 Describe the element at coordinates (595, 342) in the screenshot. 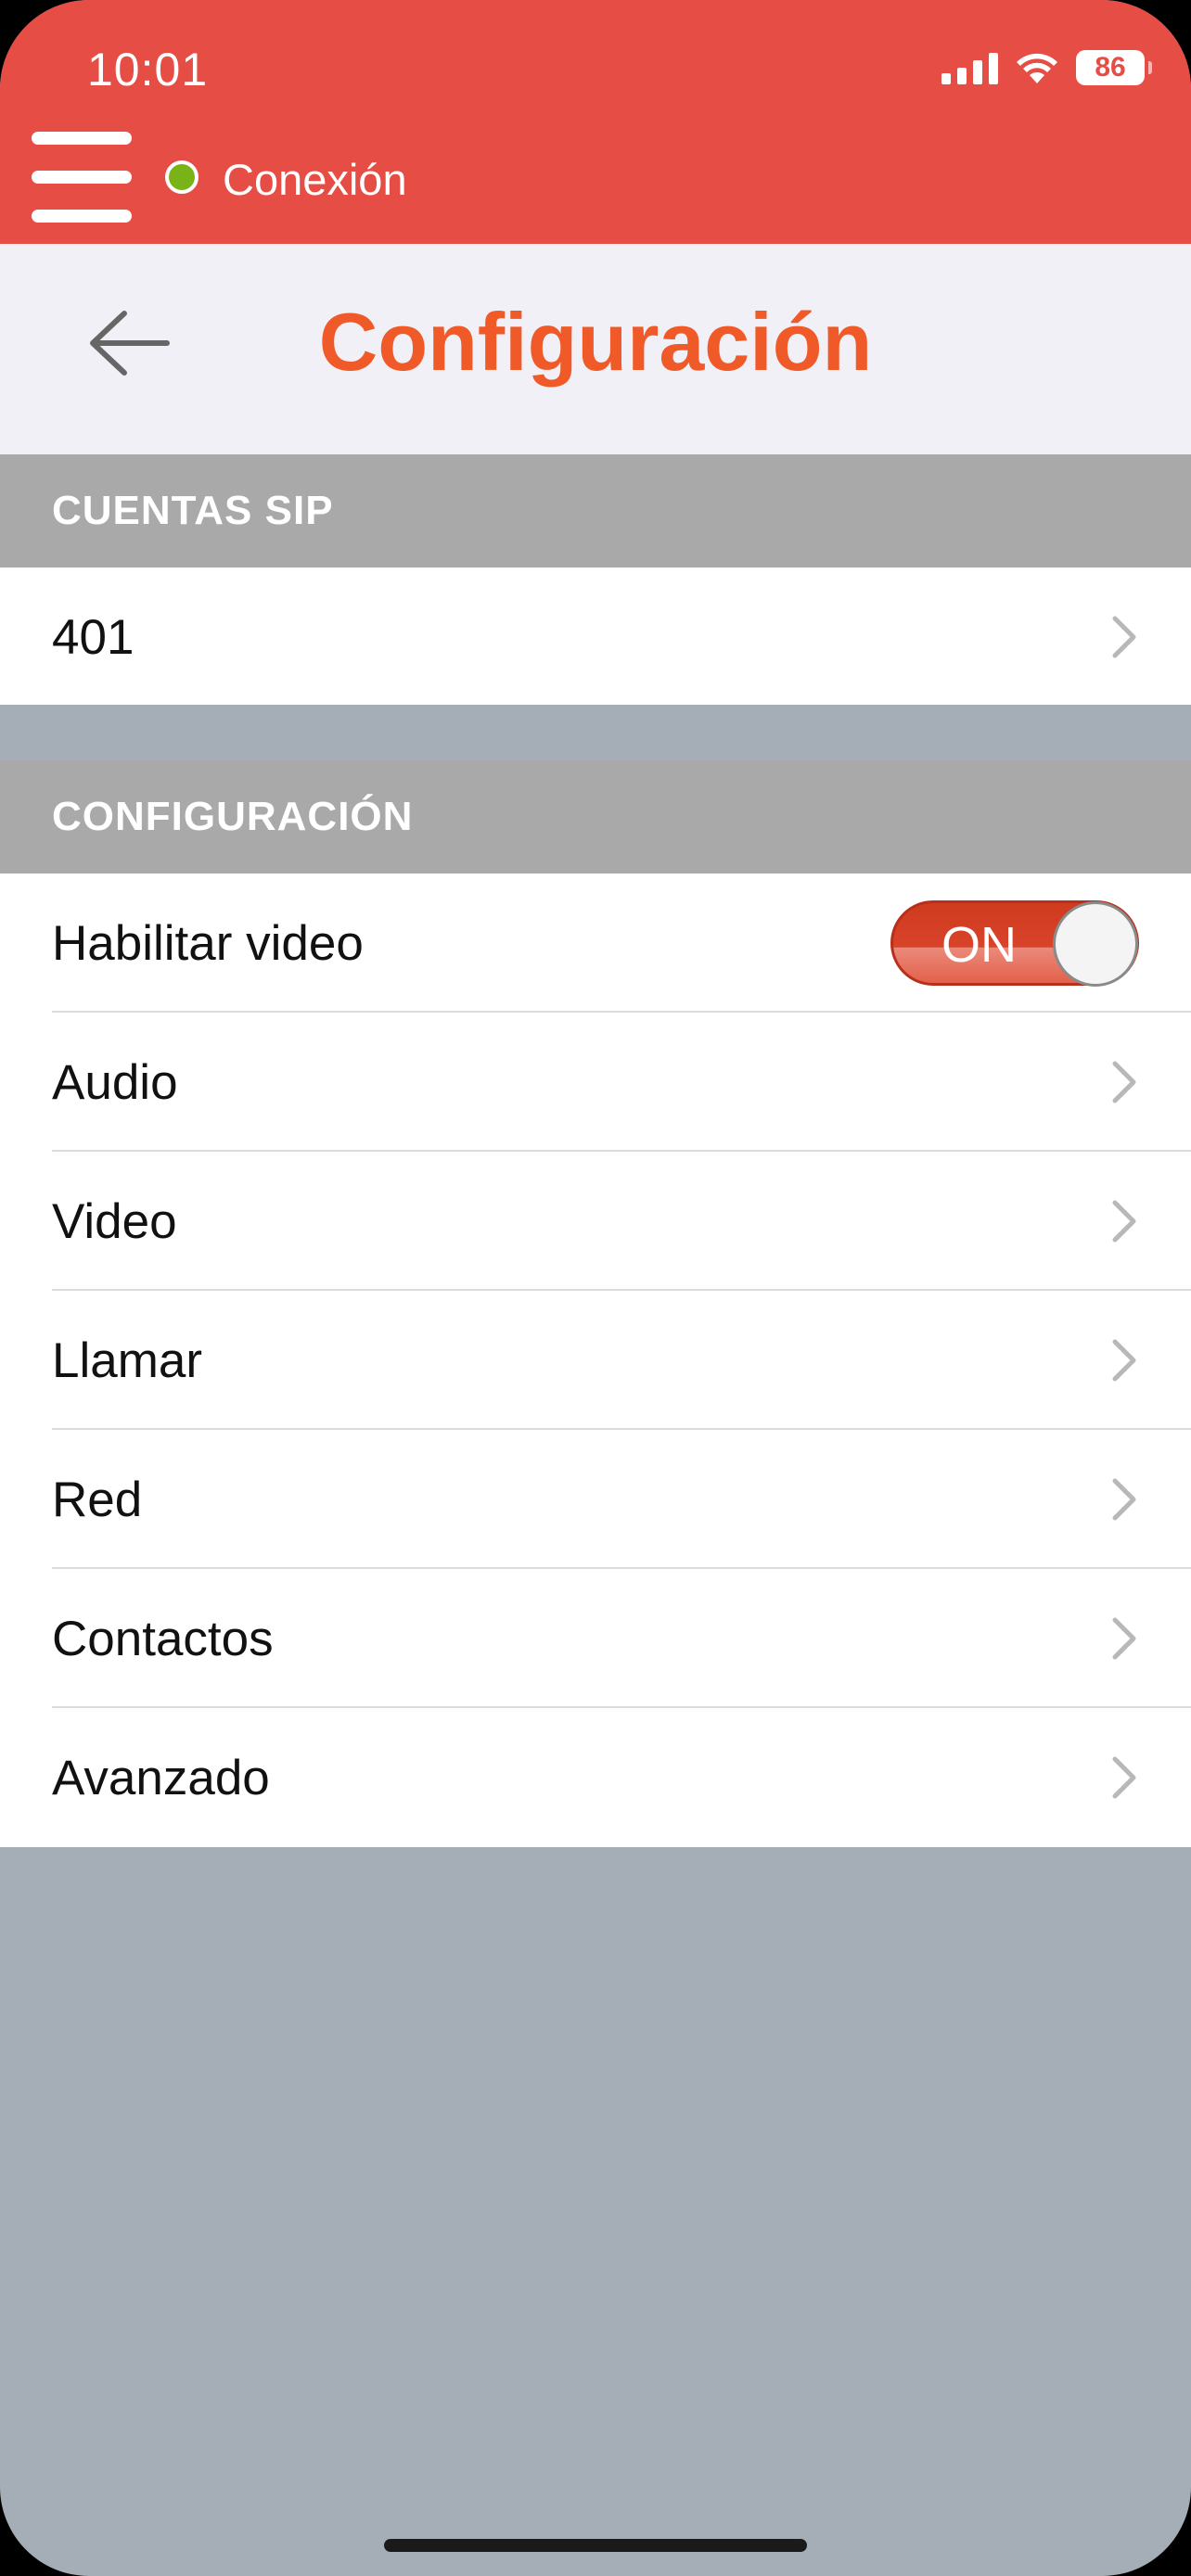

I see `page-title: Configuración` at that location.